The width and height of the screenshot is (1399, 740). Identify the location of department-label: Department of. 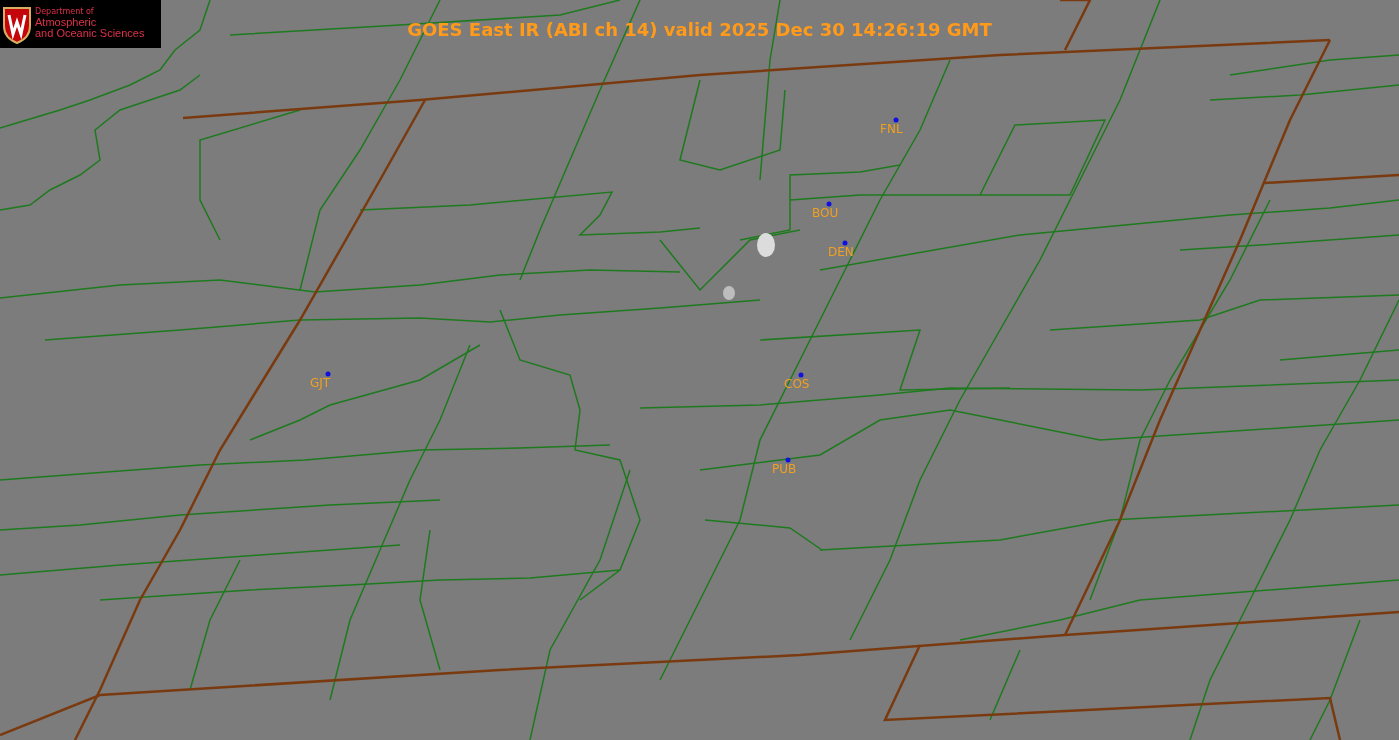
(65, 12).